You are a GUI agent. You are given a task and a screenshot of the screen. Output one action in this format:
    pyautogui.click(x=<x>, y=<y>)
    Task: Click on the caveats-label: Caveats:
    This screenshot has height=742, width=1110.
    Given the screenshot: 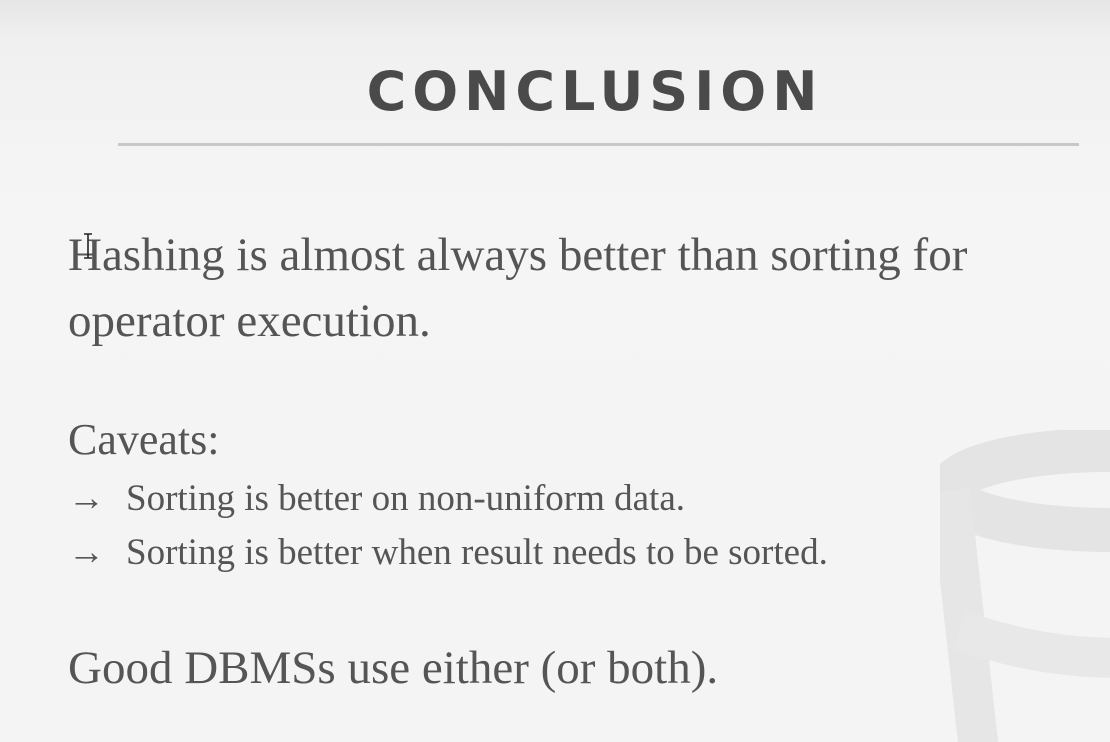 What is the action you would take?
    pyautogui.click(x=144, y=439)
    